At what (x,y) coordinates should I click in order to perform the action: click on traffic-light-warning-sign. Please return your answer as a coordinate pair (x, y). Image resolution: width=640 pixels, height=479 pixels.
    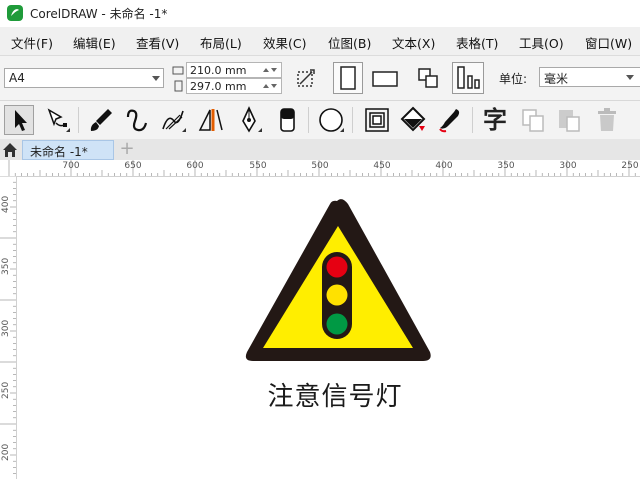
    Looking at the image, I should click on (338, 281).